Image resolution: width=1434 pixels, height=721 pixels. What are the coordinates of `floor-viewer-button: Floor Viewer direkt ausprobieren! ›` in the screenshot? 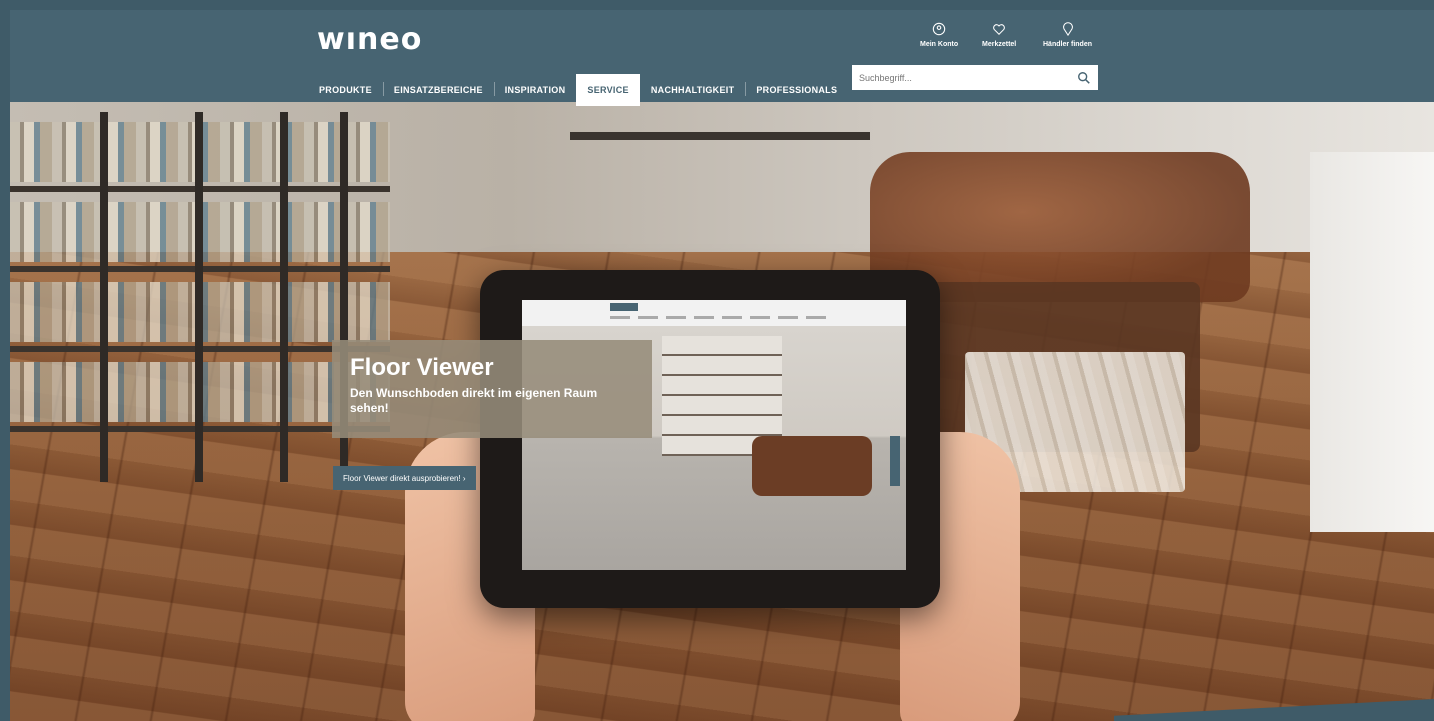 It's located at (404, 478).